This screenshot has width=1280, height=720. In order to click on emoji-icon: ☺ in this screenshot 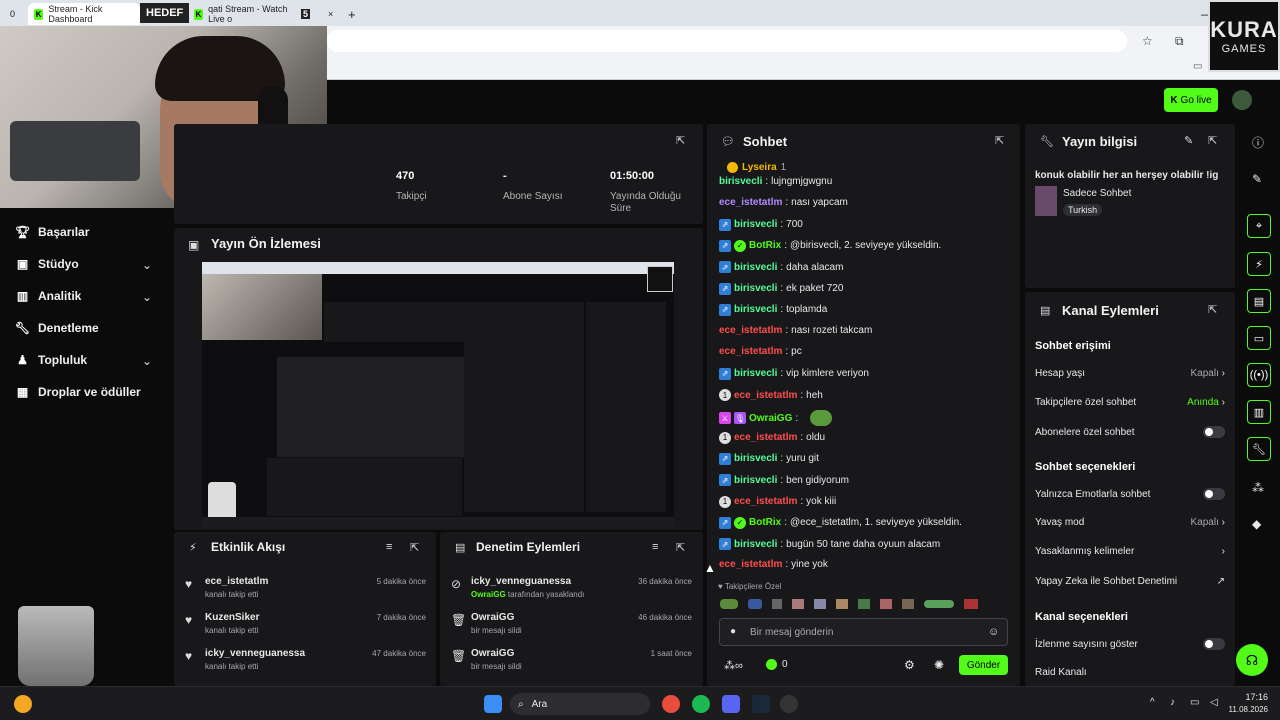, I will do `click(993, 632)`.